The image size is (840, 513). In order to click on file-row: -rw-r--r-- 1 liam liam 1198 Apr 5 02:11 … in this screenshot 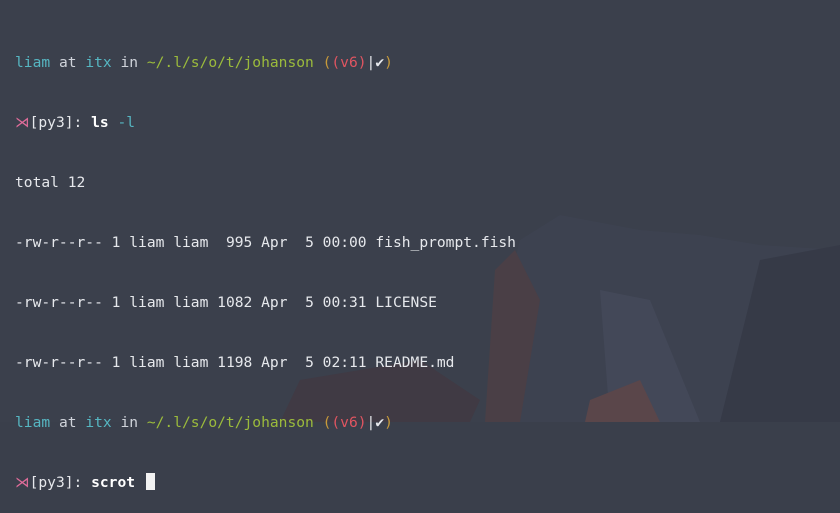, I will do `click(235, 362)`.